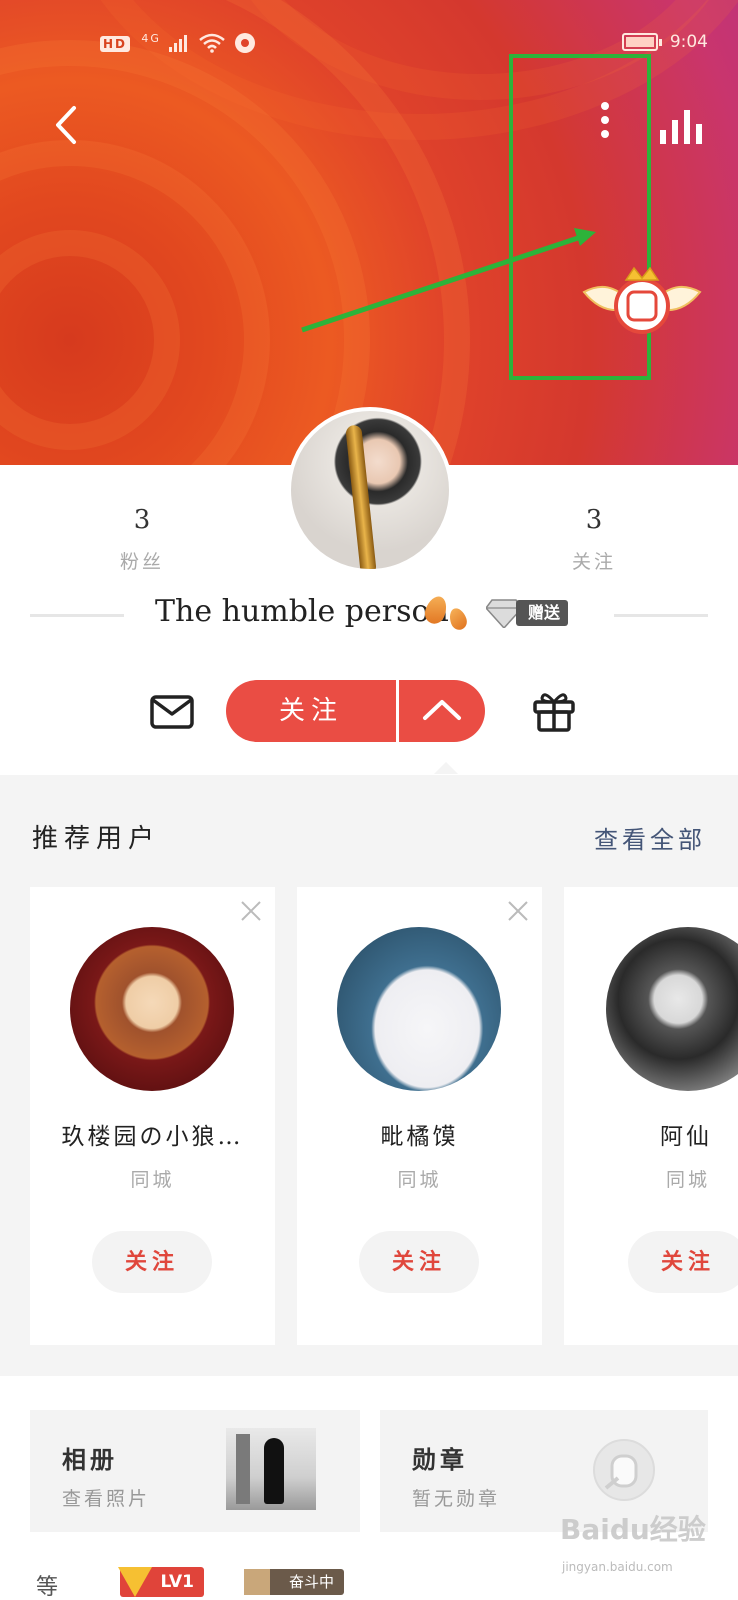 The height and width of the screenshot is (1600, 738). I want to click on crown-icon, so click(642, 300).